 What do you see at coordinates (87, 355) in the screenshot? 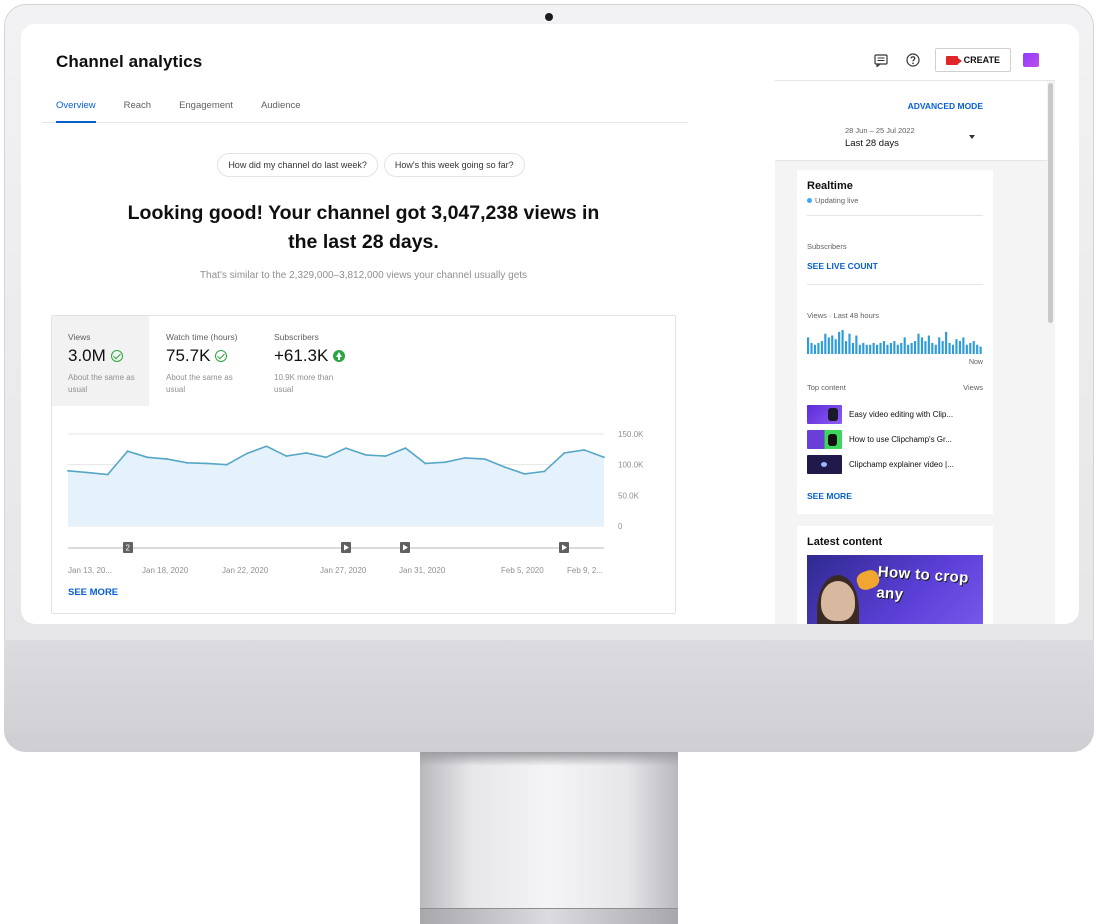
I see `metric-value: 3.0M` at bounding box center [87, 355].